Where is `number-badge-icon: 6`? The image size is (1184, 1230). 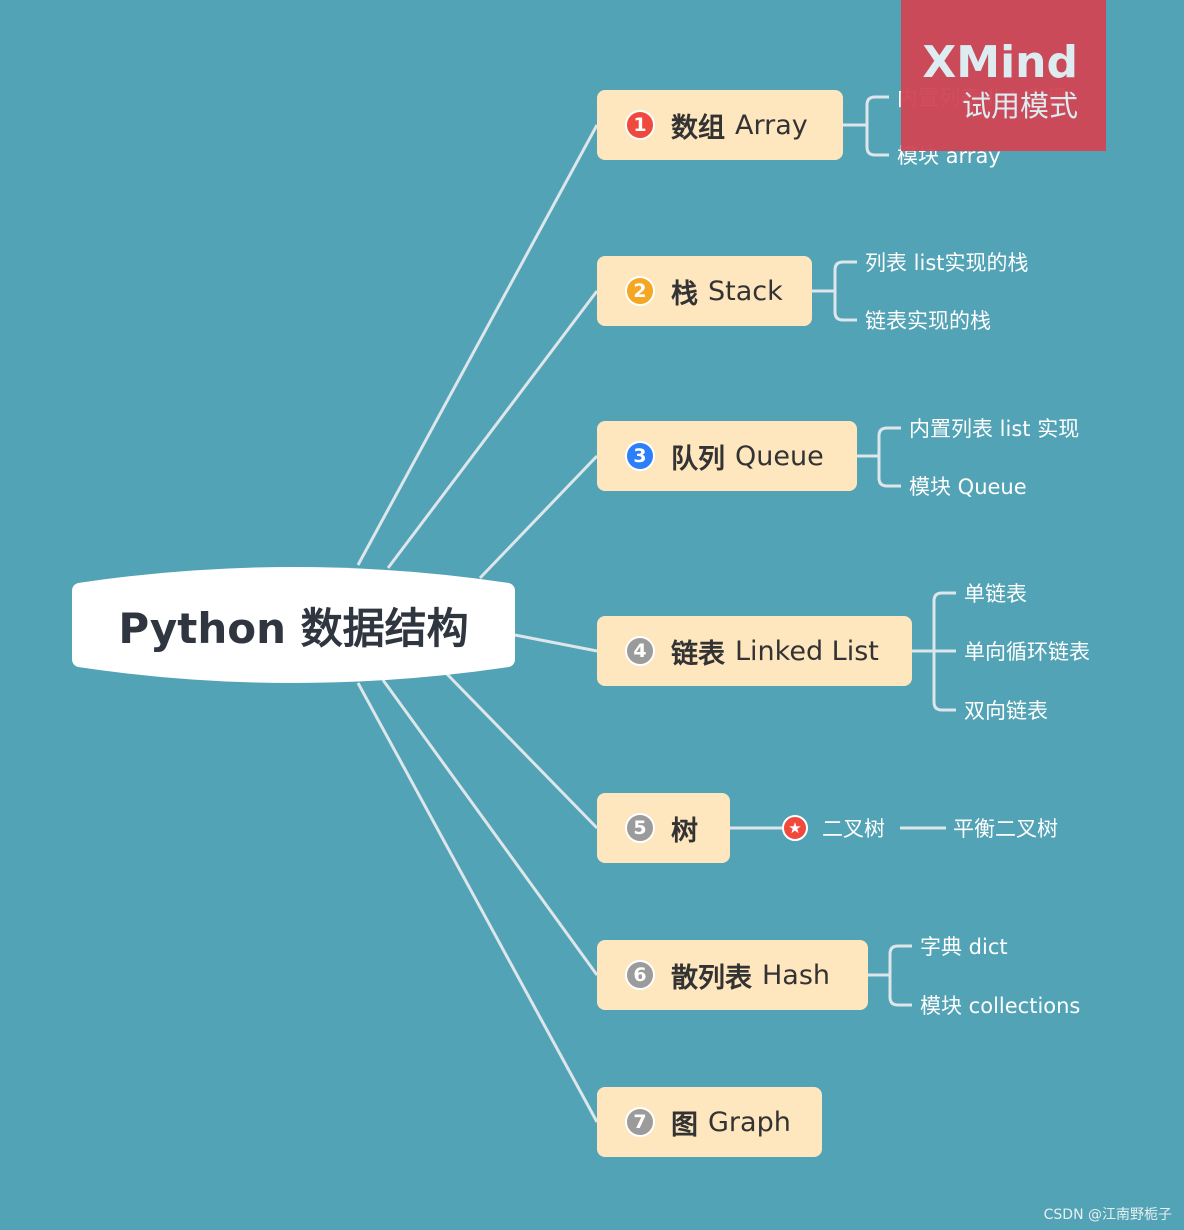 number-badge-icon: 6 is located at coordinates (640, 975).